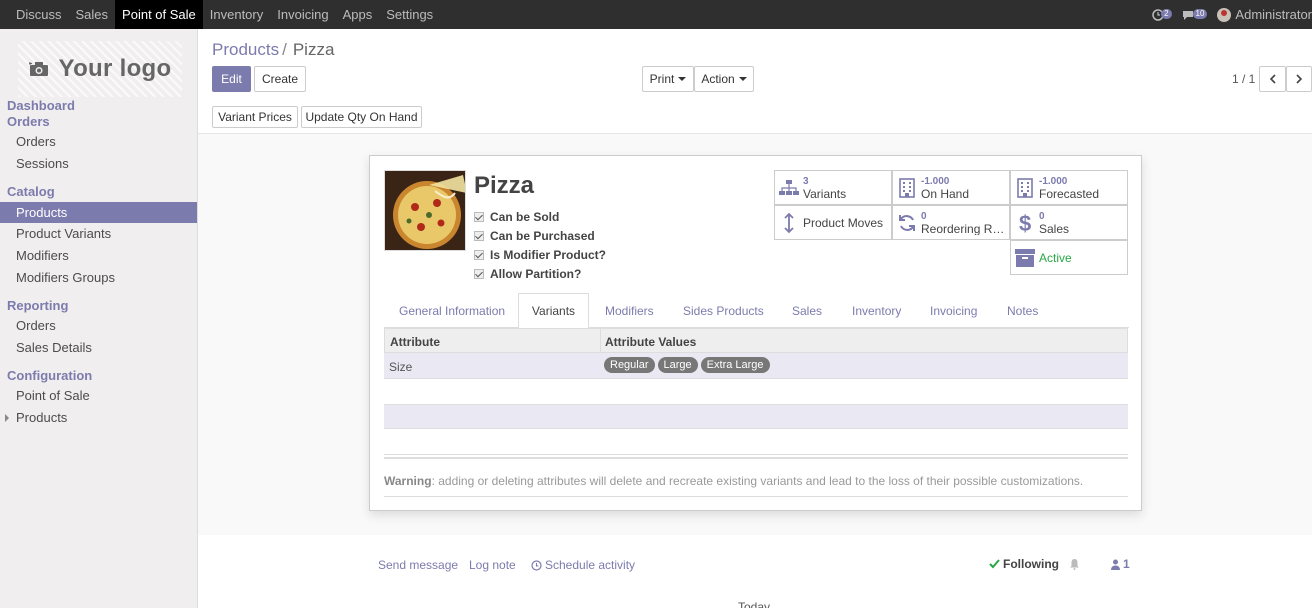  What do you see at coordinates (1195, 14) in the screenshot?
I see `messaging-systray: 10` at bounding box center [1195, 14].